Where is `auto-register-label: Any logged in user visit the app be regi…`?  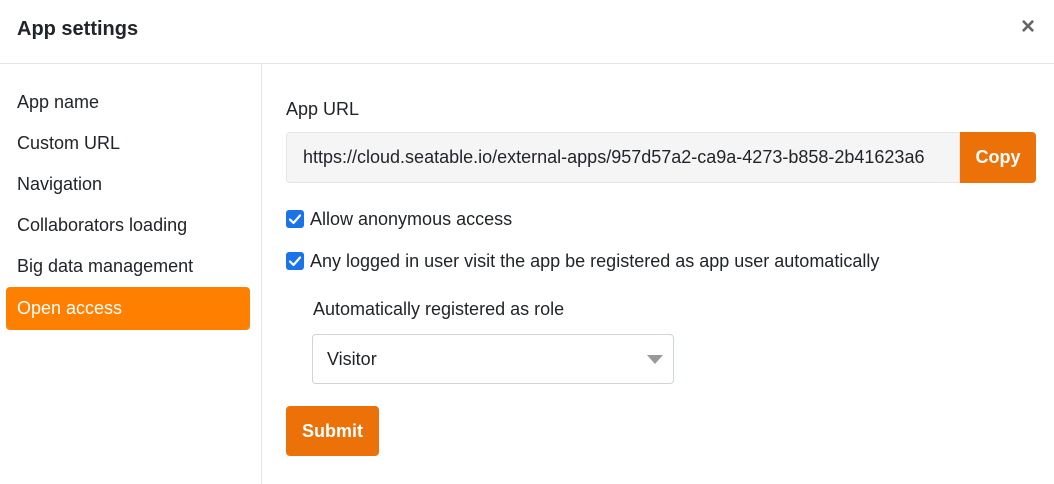 auto-register-label: Any logged in user visit the app be regi… is located at coordinates (595, 261).